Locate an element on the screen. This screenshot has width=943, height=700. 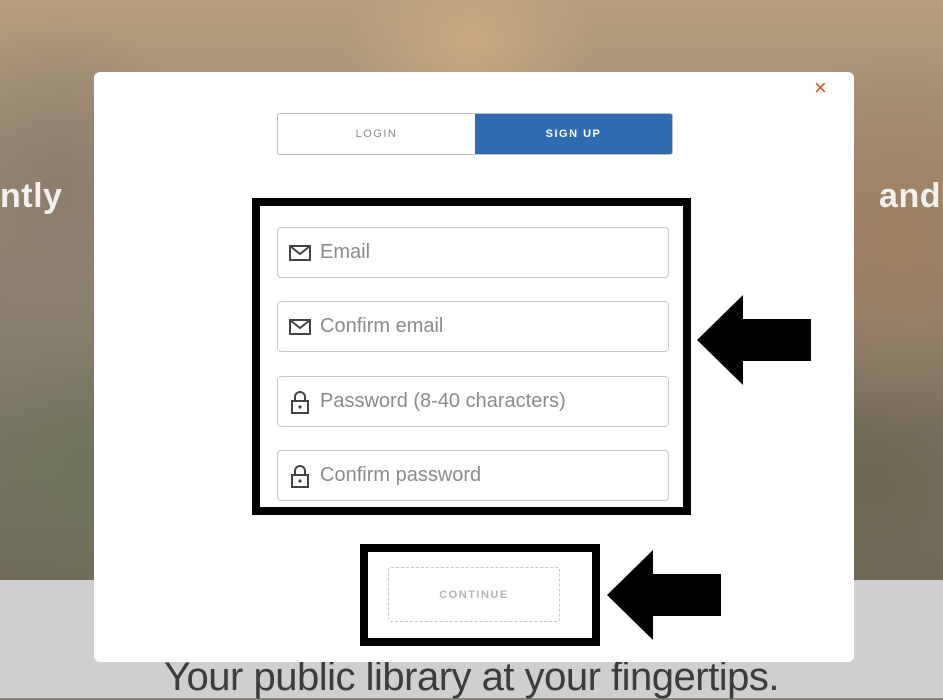
confirm-email-input is located at coordinates (485, 326).